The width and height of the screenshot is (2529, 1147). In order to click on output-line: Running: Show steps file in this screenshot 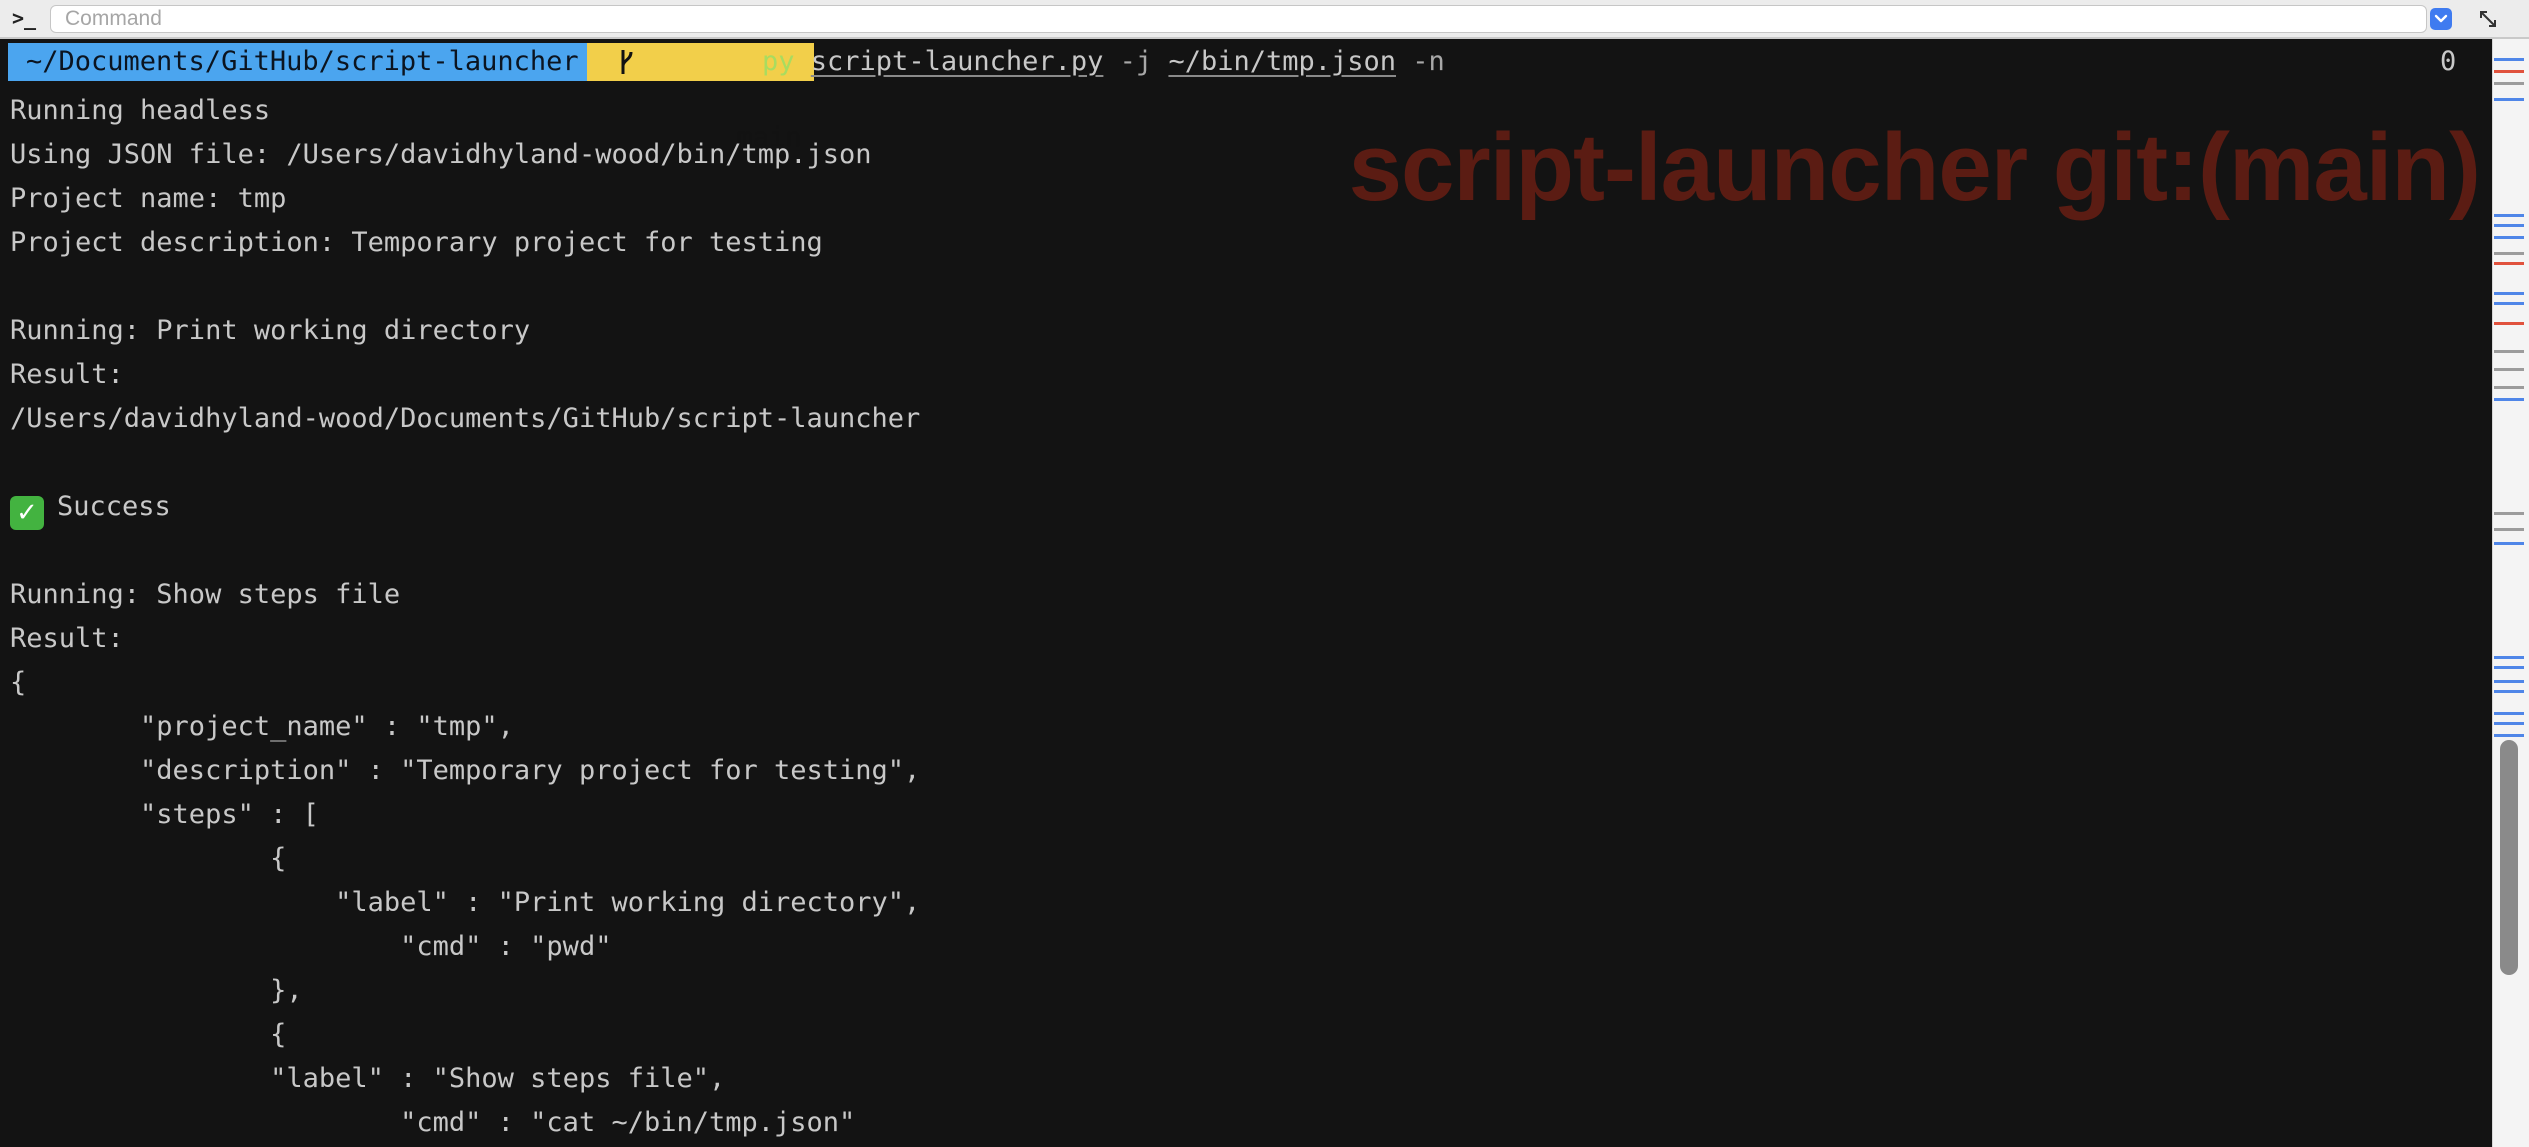, I will do `click(205, 594)`.